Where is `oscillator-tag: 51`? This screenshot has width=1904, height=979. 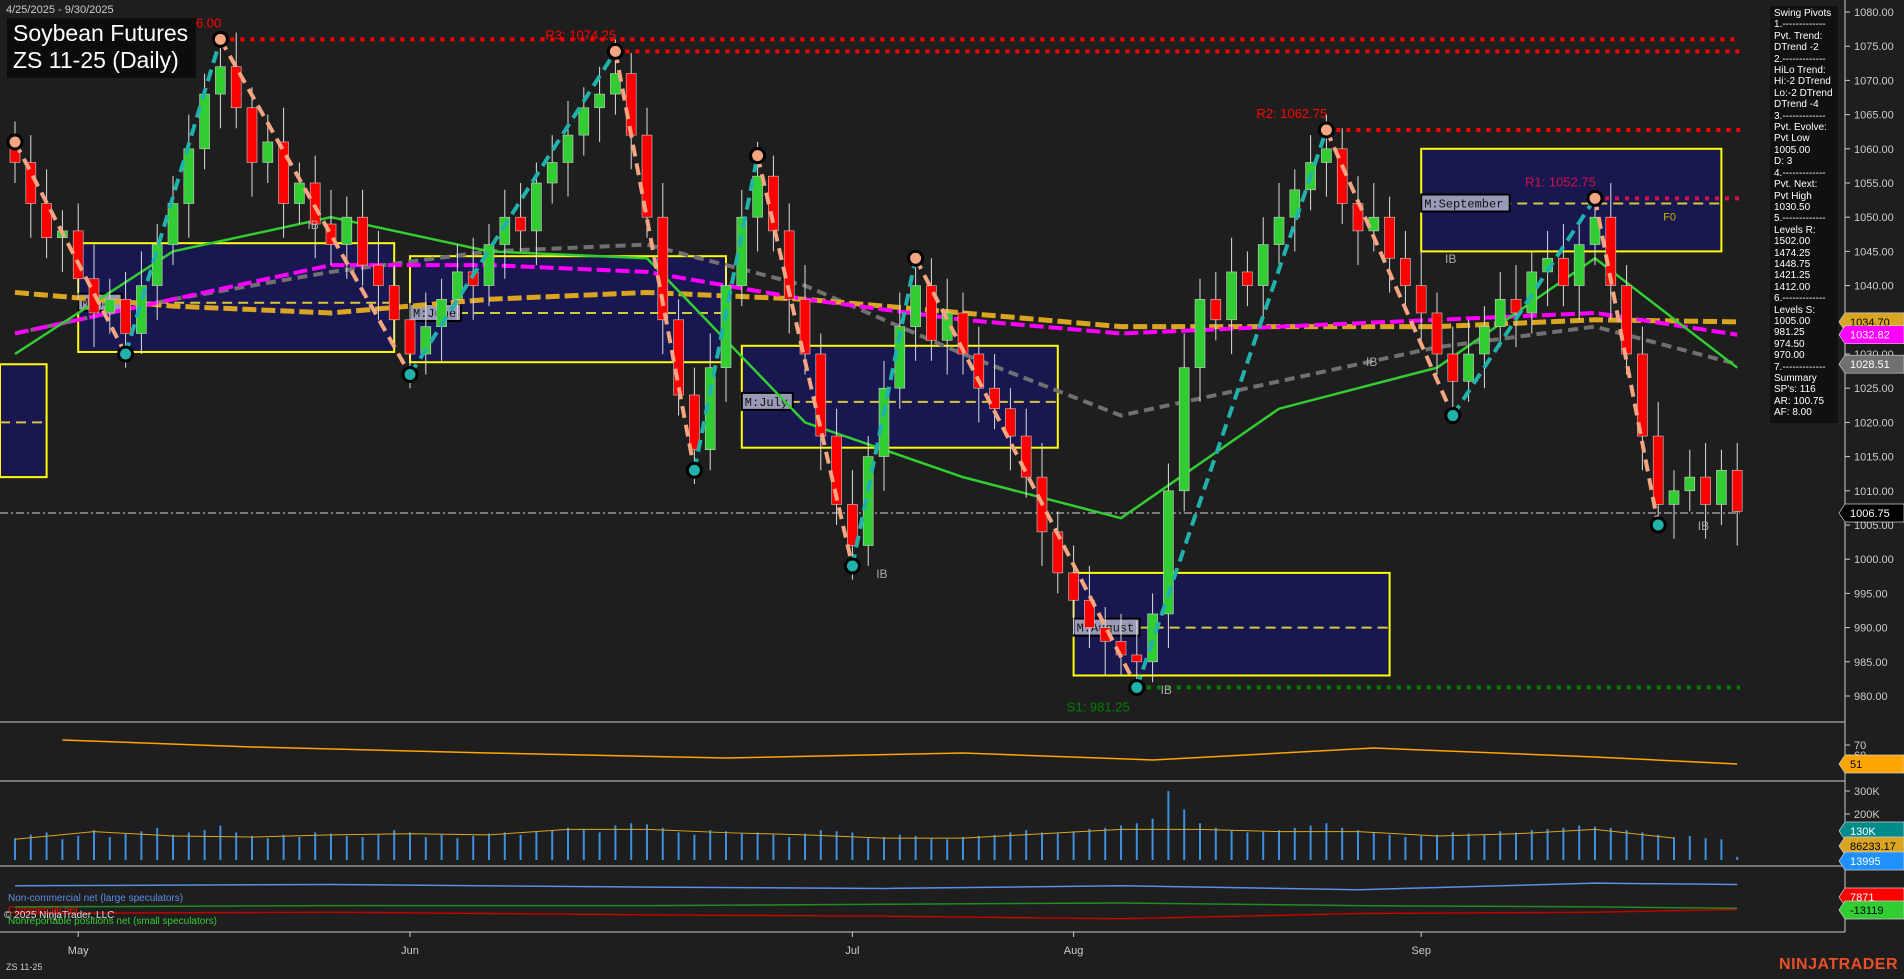
oscillator-tag: 51 is located at coordinates (1871, 764).